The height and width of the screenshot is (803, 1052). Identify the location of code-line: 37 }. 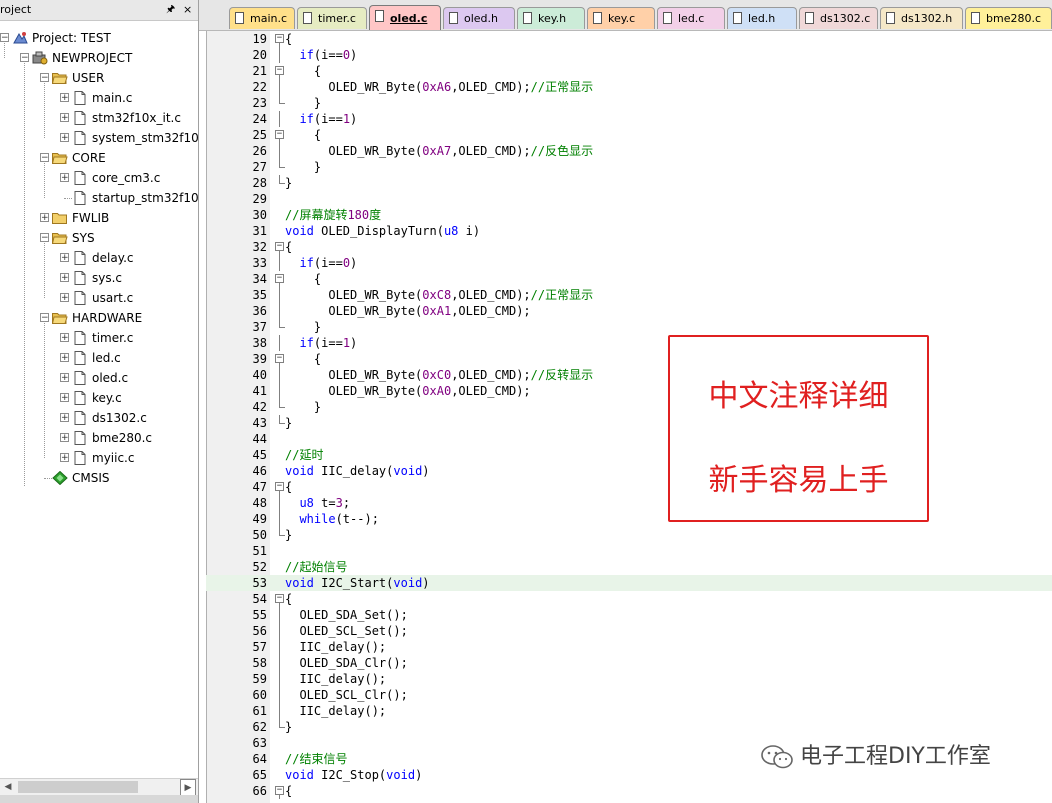
(629, 327).